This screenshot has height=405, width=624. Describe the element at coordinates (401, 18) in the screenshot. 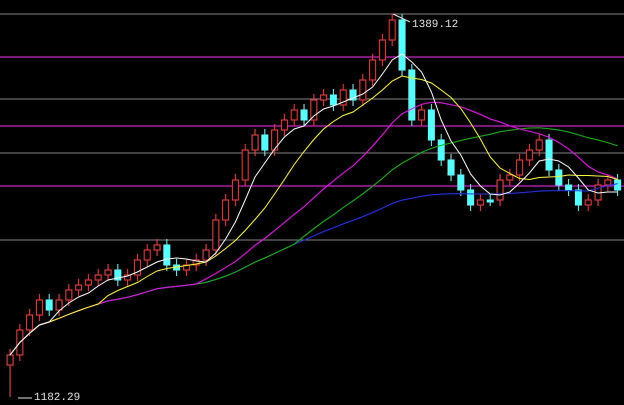

I see `leader-line` at that location.